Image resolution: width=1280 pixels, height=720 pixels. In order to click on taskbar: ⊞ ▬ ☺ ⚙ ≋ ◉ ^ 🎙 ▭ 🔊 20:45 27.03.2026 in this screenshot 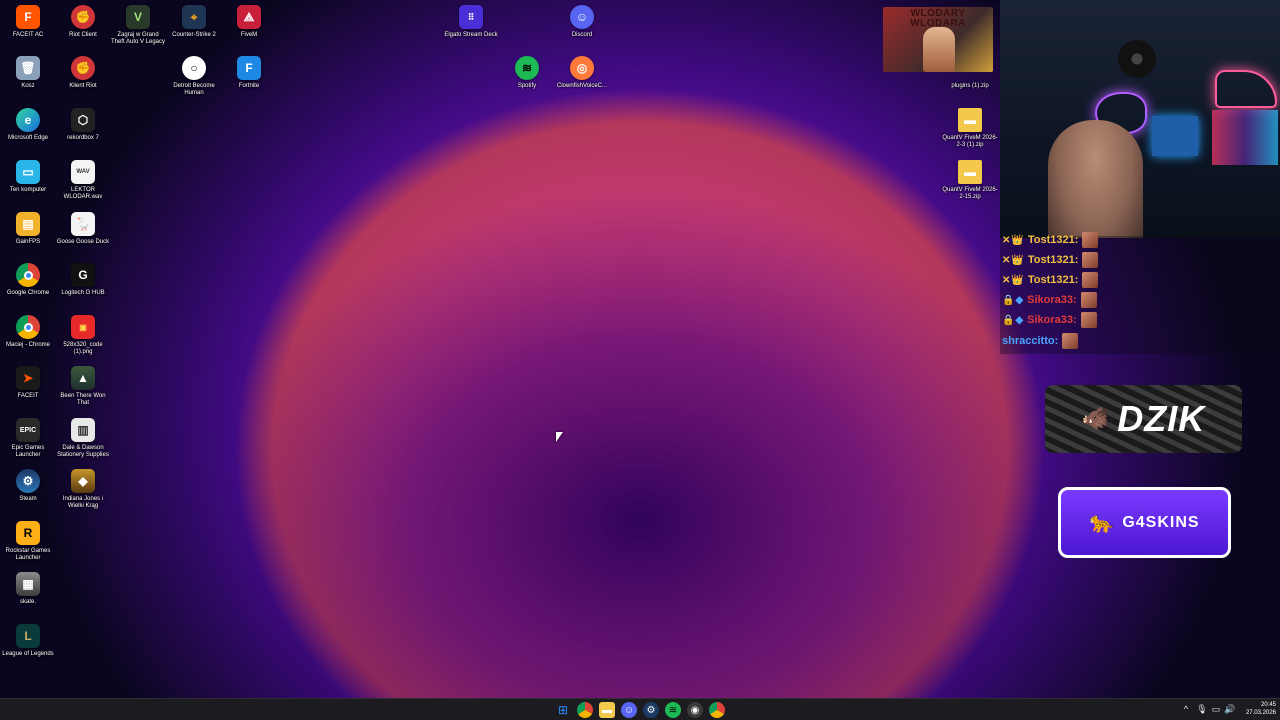, I will do `click(640, 709)`.